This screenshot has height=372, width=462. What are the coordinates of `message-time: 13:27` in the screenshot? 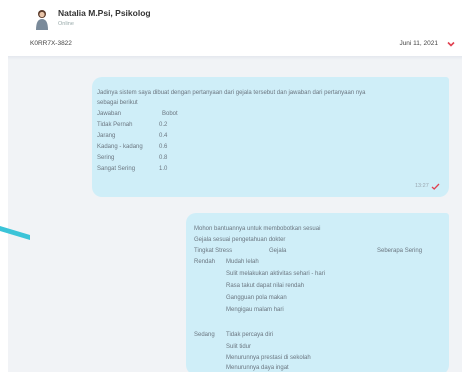 It's located at (422, 186).